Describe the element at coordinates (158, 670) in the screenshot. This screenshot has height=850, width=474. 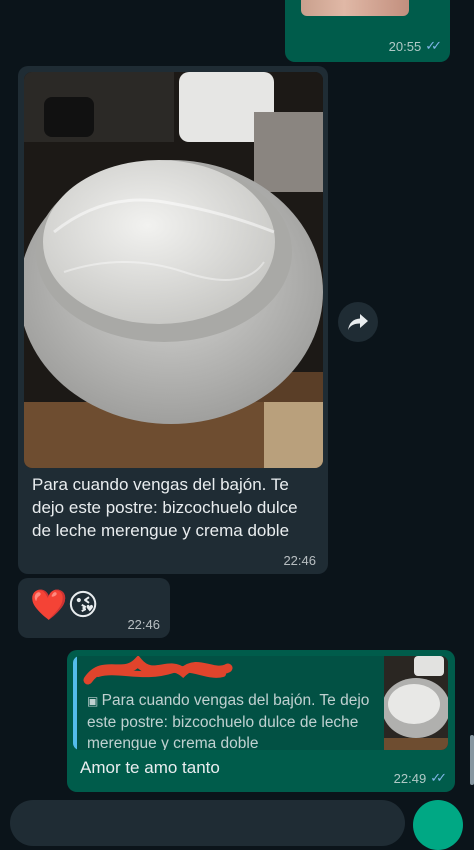
I see `redaction-scribble` at that location.